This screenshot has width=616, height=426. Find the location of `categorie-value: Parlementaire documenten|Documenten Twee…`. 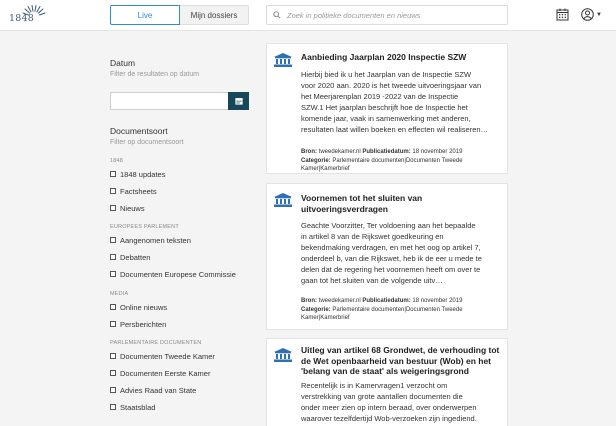

categorie-value: Parlementaire documenten|Documenten Twee… is located at coordinates (397, 309).